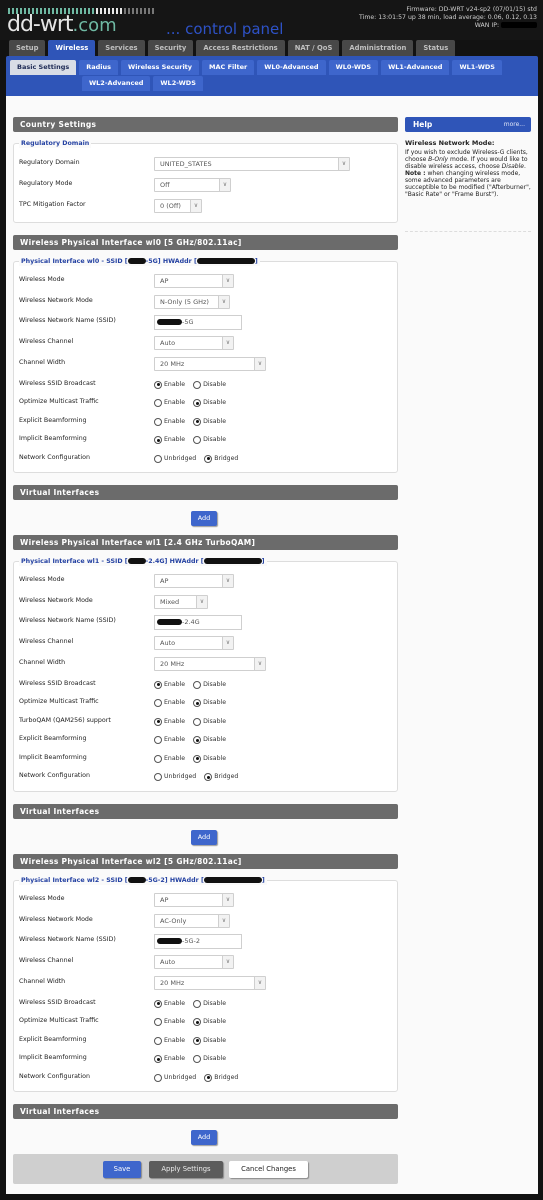 The height and width of the screenshot is (1200, 543). Describe the element at coordinates (291, 67) in the screenshot. I see `subtab-wl0-advanced: WL0-Advanced` at that location.